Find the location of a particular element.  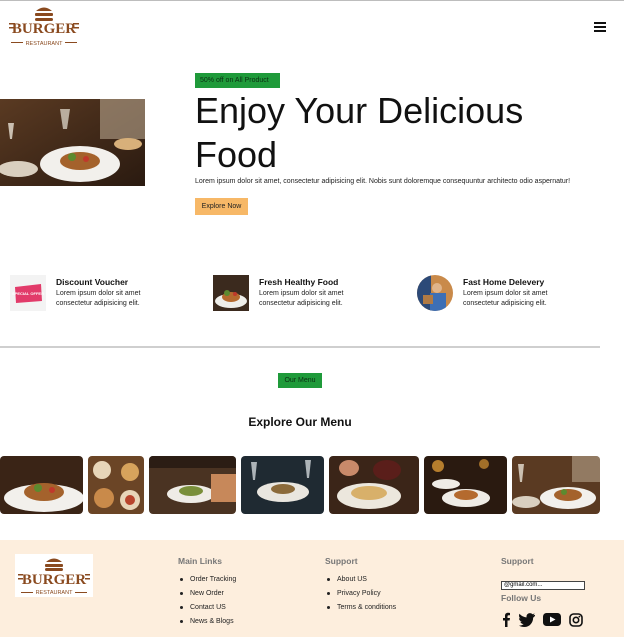

svg-text: SPECIAL OFFER is located at coordinates (28, 293).